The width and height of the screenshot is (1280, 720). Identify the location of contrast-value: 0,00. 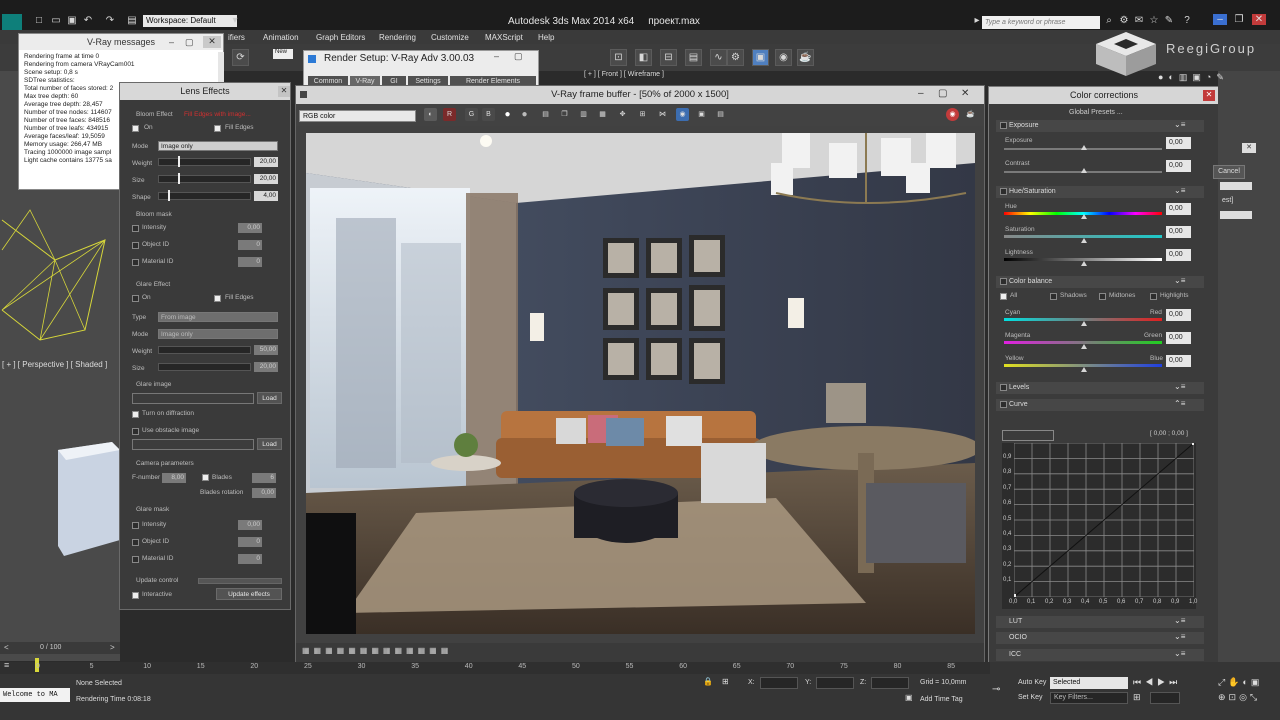
(1178, 166).